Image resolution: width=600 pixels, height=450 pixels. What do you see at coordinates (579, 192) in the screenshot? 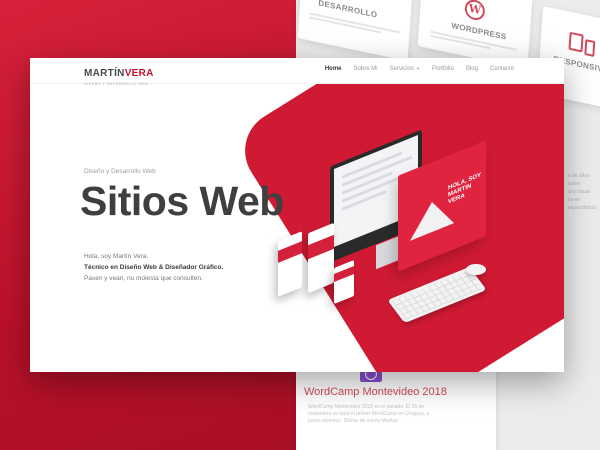
I see `side-text-line: al y visual` at bounding box center [579, 192].